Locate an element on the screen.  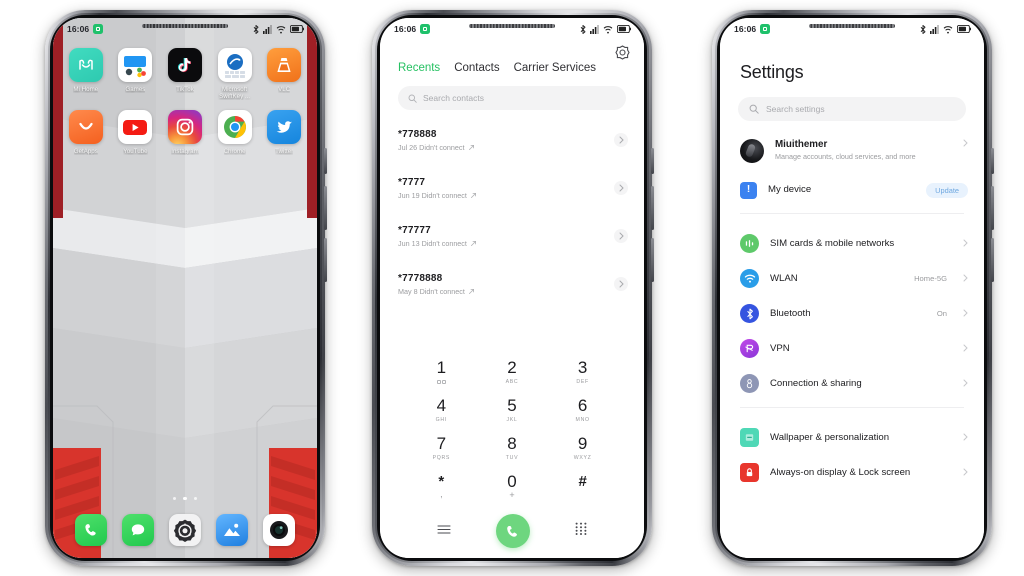
settings-gear-icon is located at coordinates (184, 530).